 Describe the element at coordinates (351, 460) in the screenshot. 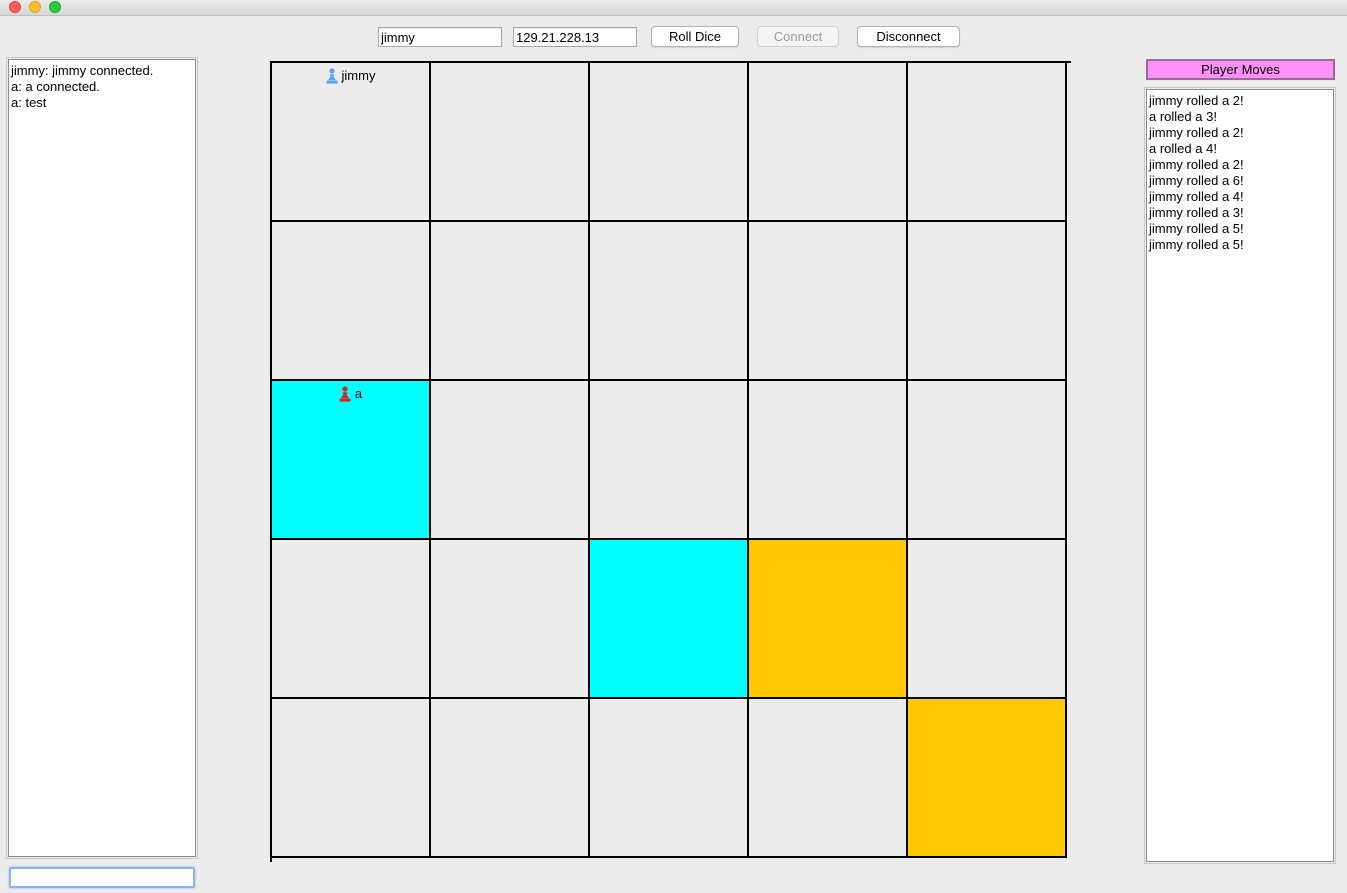

I see `board-cell-2-0: a` at that location.